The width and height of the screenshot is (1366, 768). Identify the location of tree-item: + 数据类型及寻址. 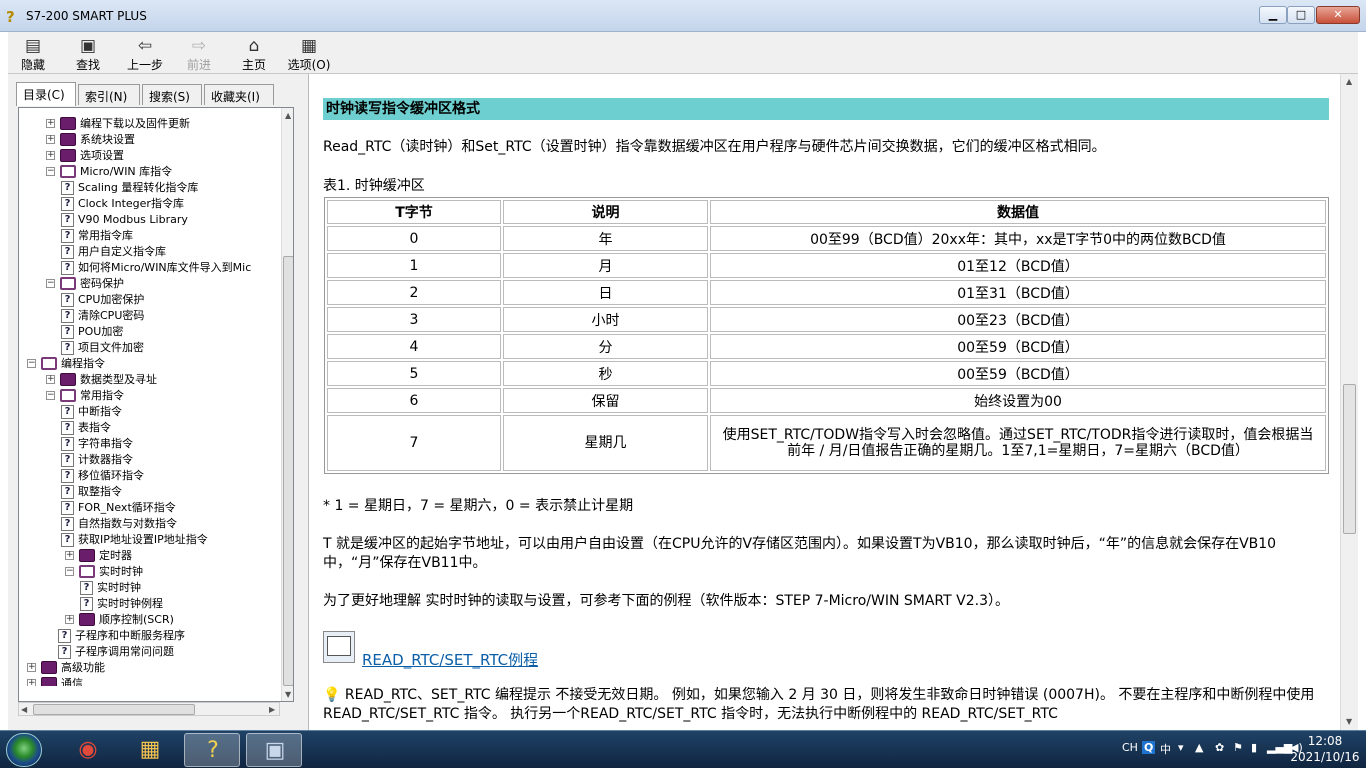
(150, 380).